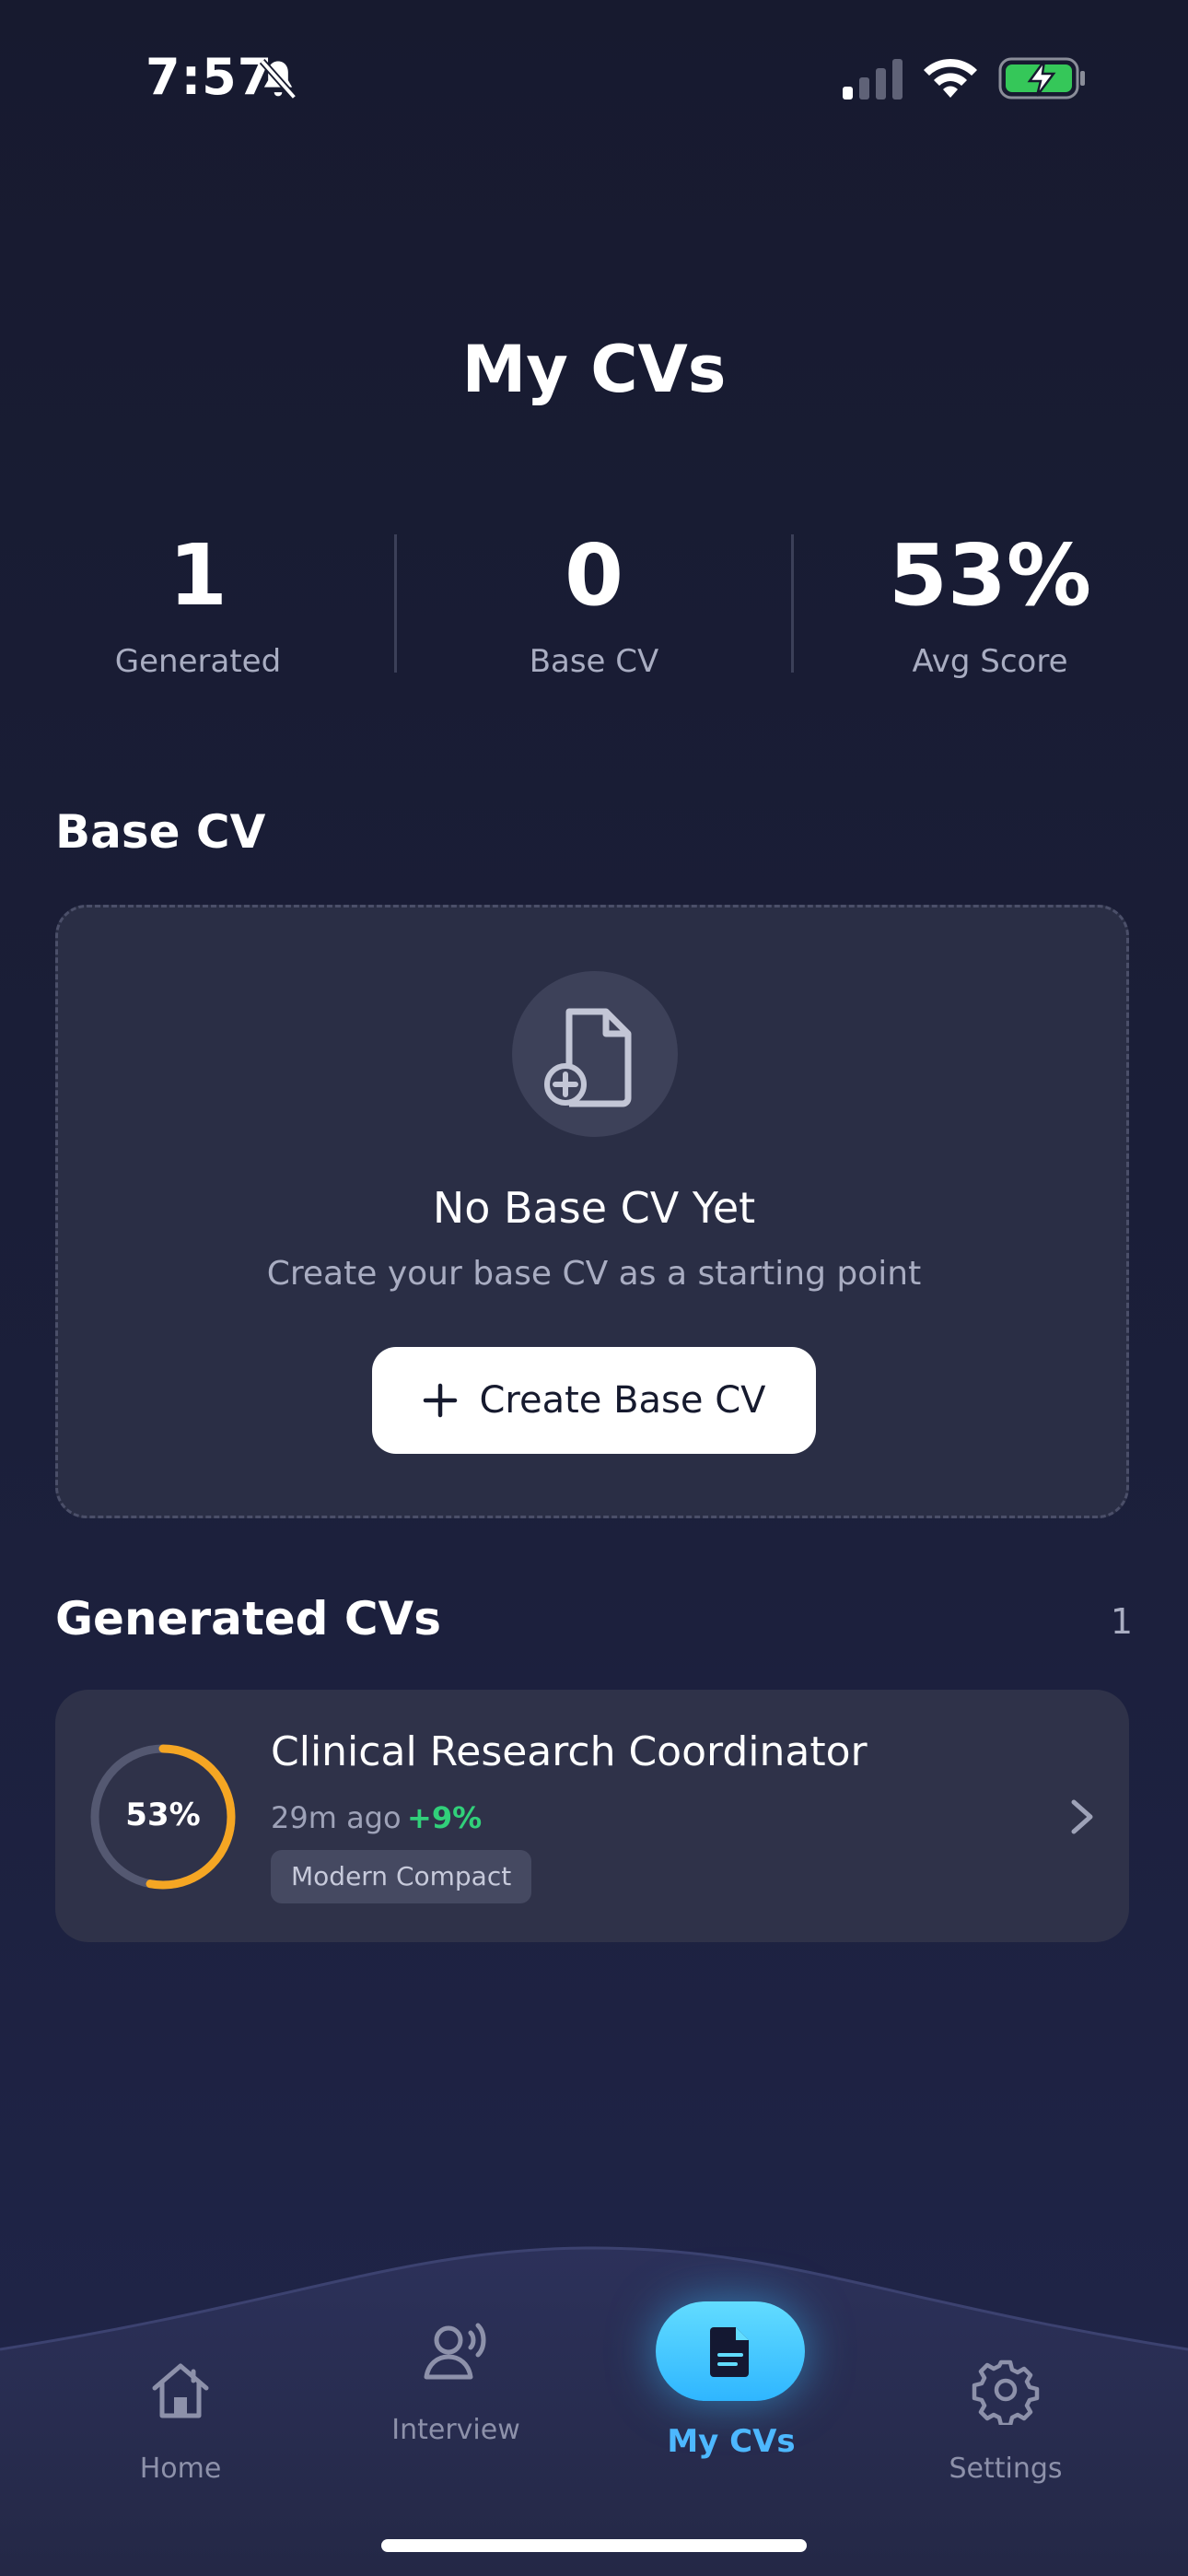 The width and height of the screenshot is (1188, 2576). Describe the element at coordinates (569, 1751) in the screenshot. I see `cv-title: Clinical Research Coordinator` at that location.